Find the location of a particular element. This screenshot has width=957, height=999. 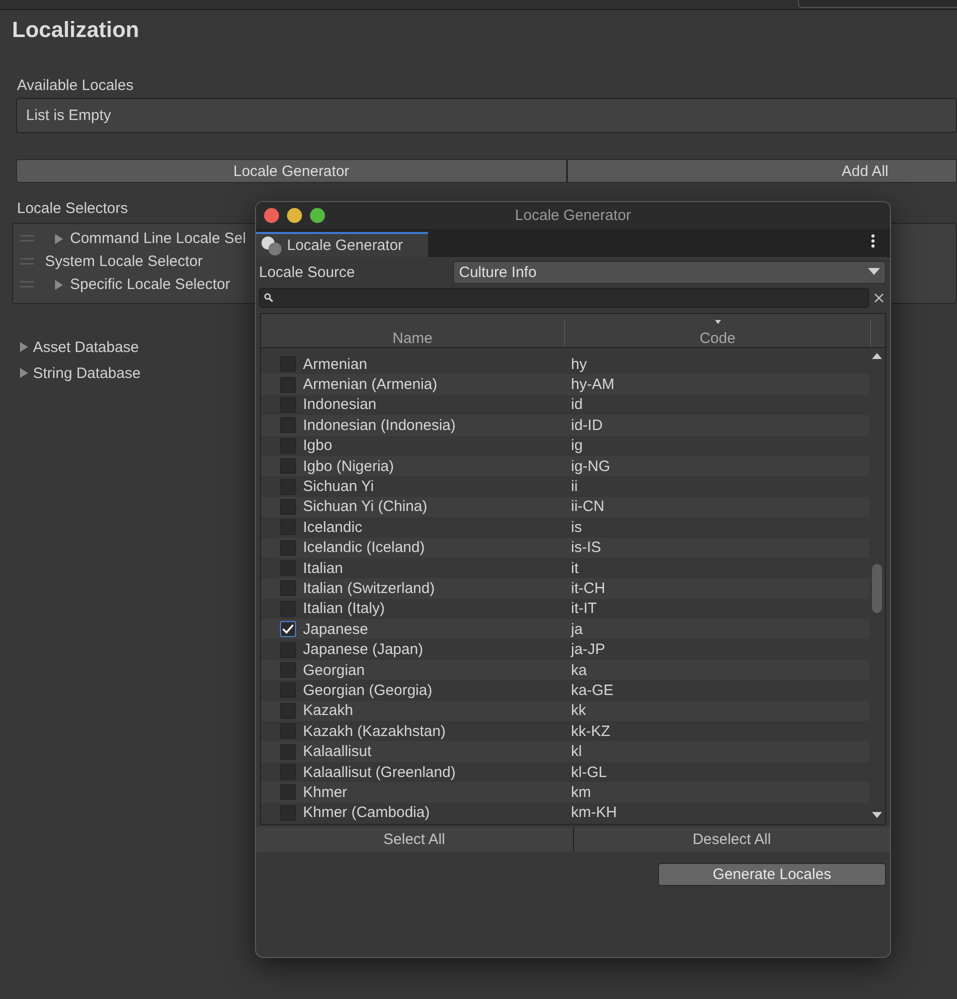

table-cell-text: Sichuan Yi (China) is located at coordinates (365, 507).